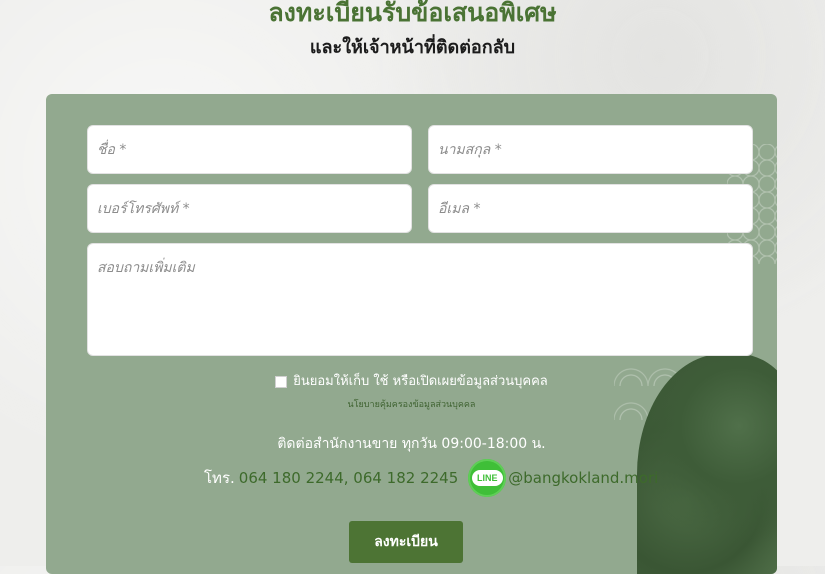  Describe the element at coordinates (112, 150) in the screenshot. I see `first-name-placeholder: ชื่อ *` at that location.